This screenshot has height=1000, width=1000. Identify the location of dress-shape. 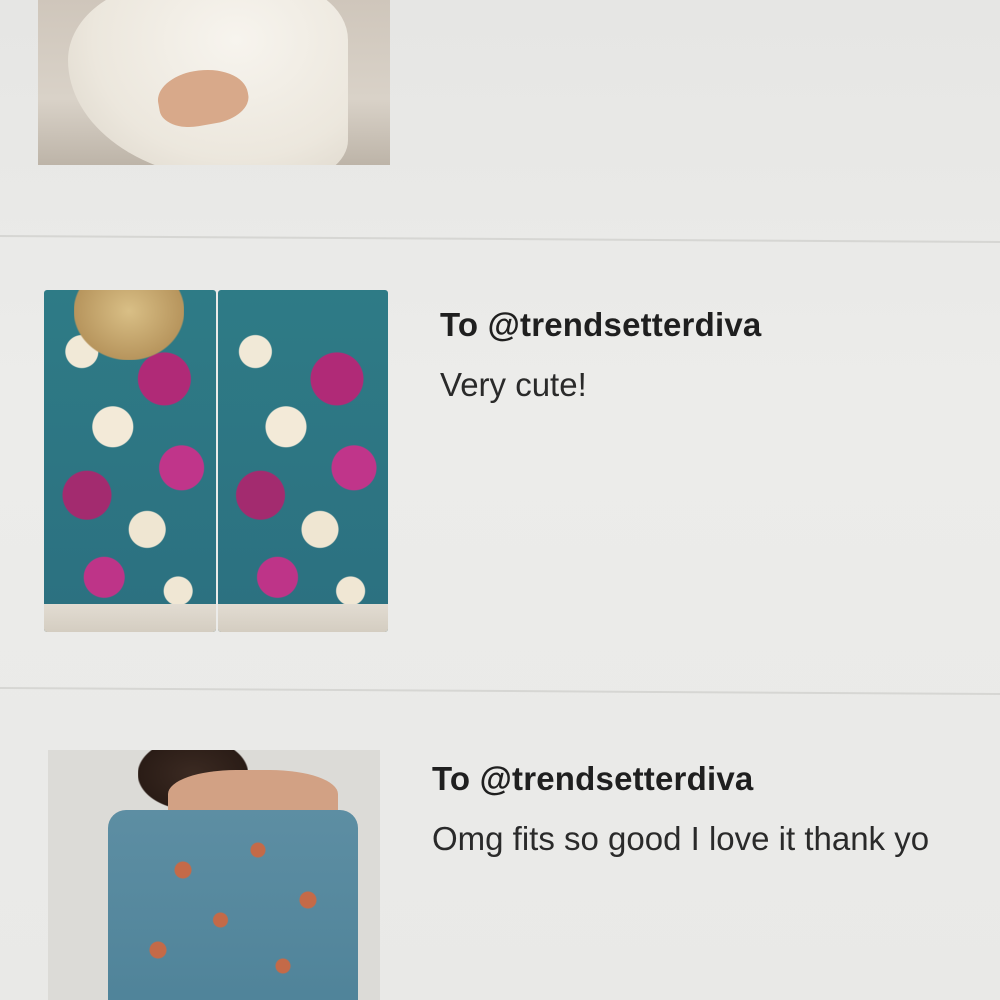
(233, 905).